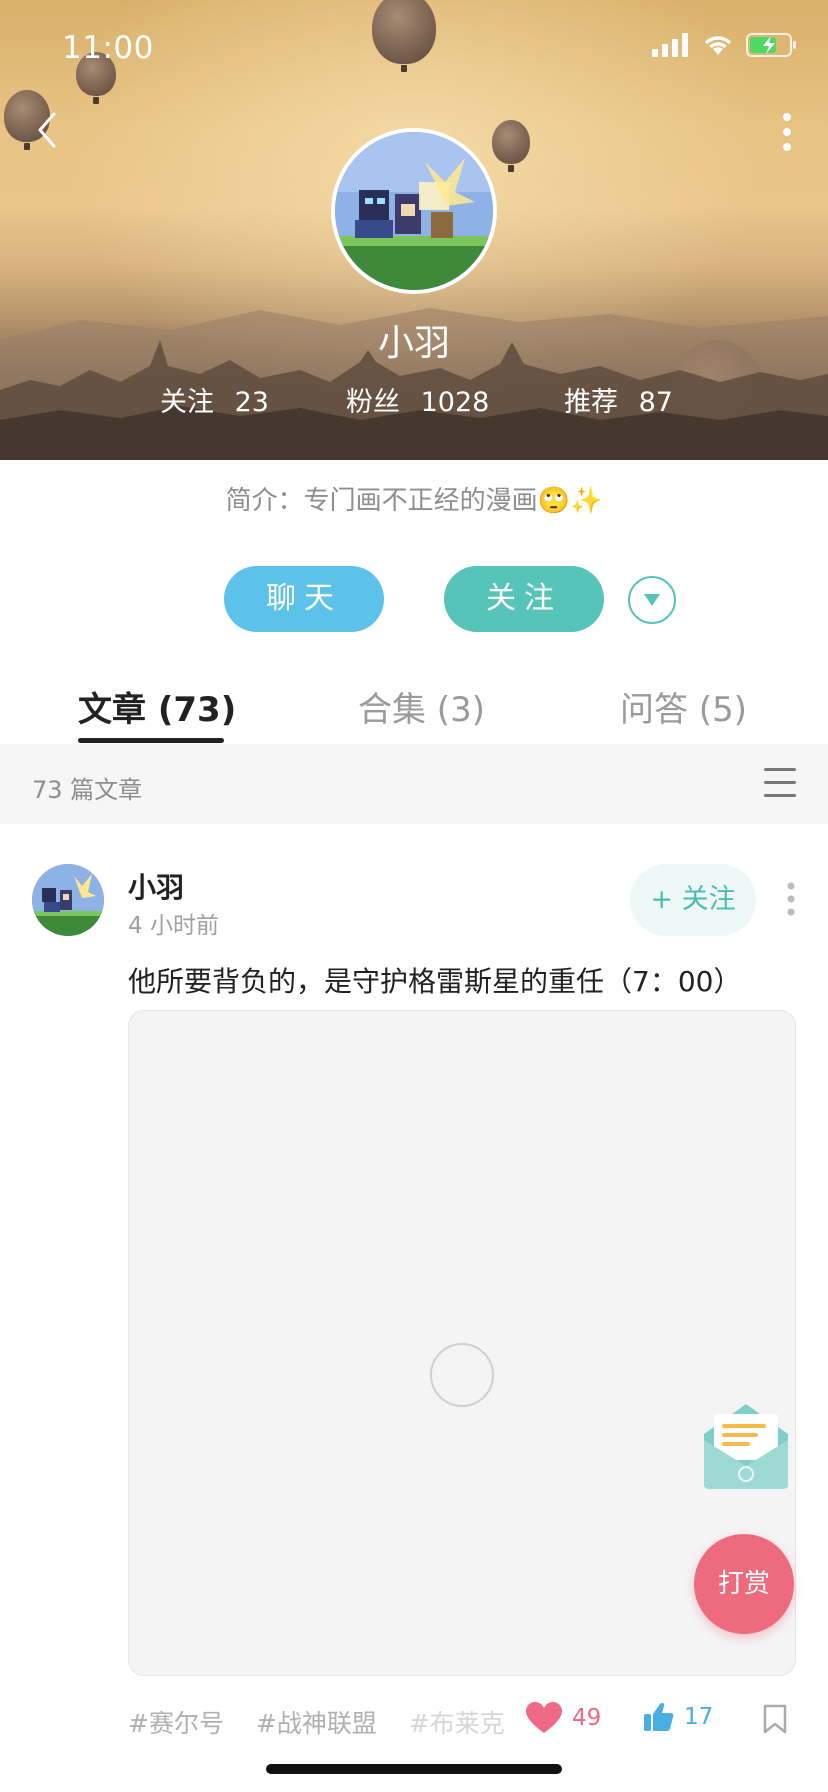 The image size is (828, 1792). I want to click on active-tab-indicator, so click(151, 740).